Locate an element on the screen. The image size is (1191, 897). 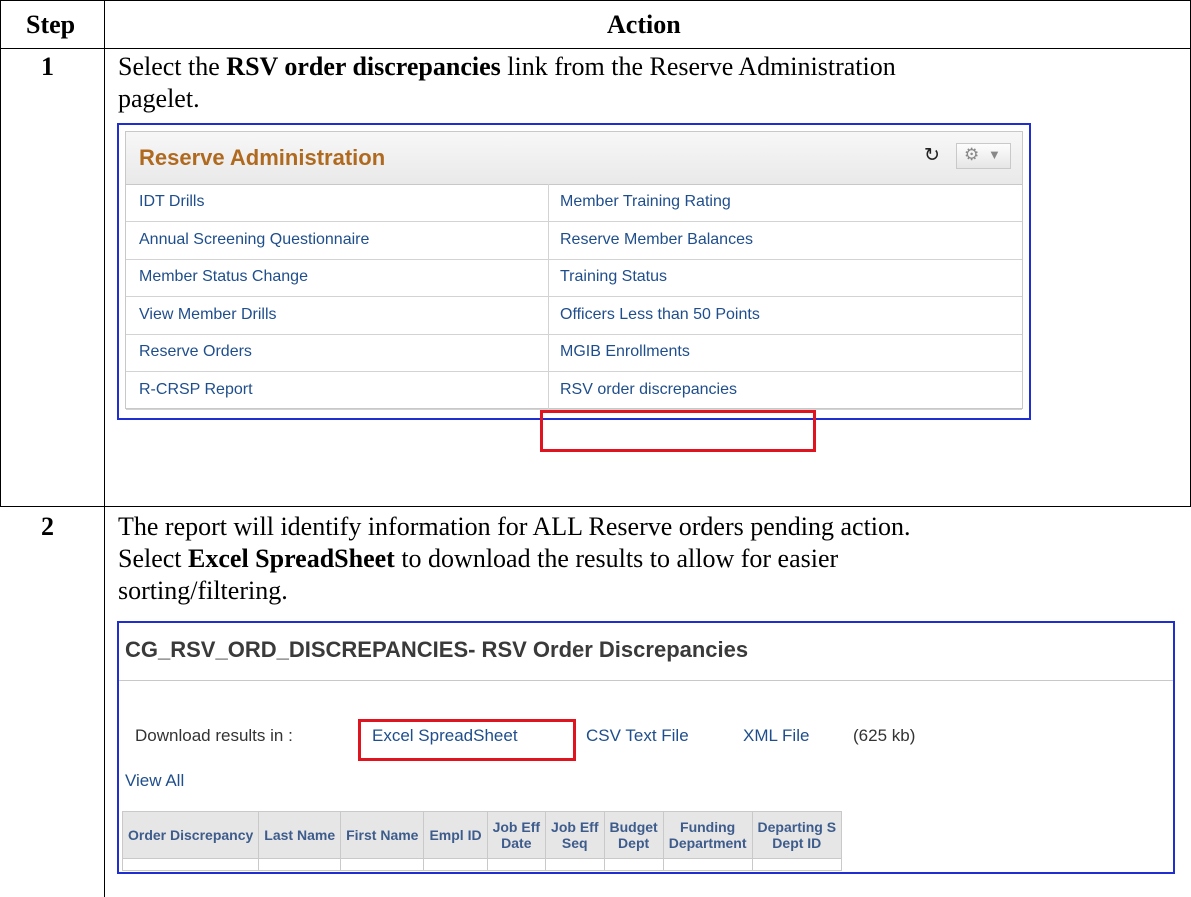
step-number-2: 2 is located at coordinates (47, 526).